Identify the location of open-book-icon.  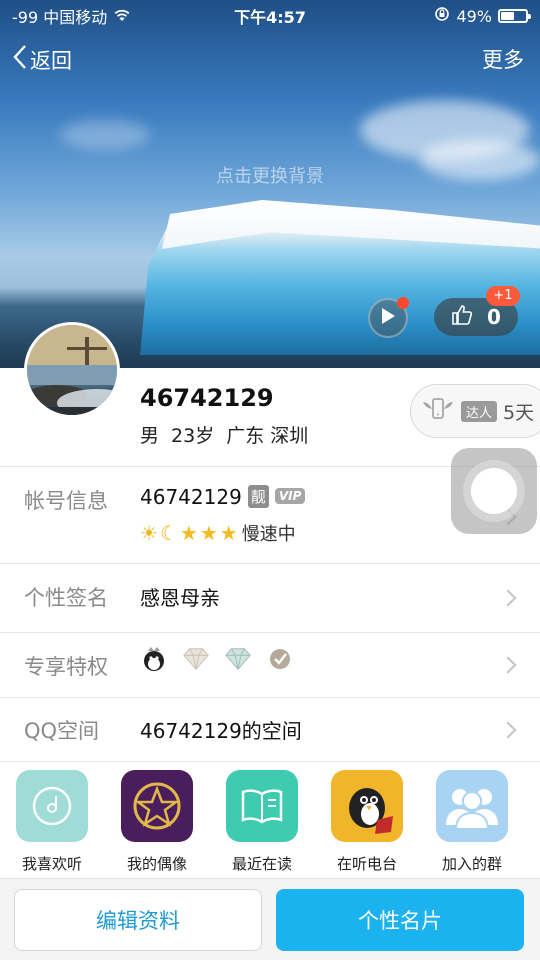
(262, 806).